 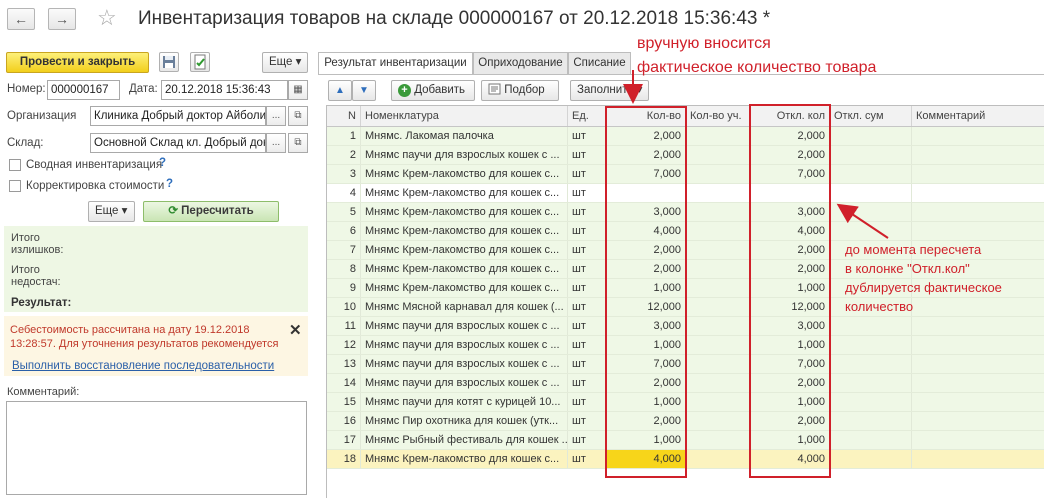 What do you see at coordinates (344, 250) in the screenshot?
I see `cell-n: 7` at bounding box center [344, 250].